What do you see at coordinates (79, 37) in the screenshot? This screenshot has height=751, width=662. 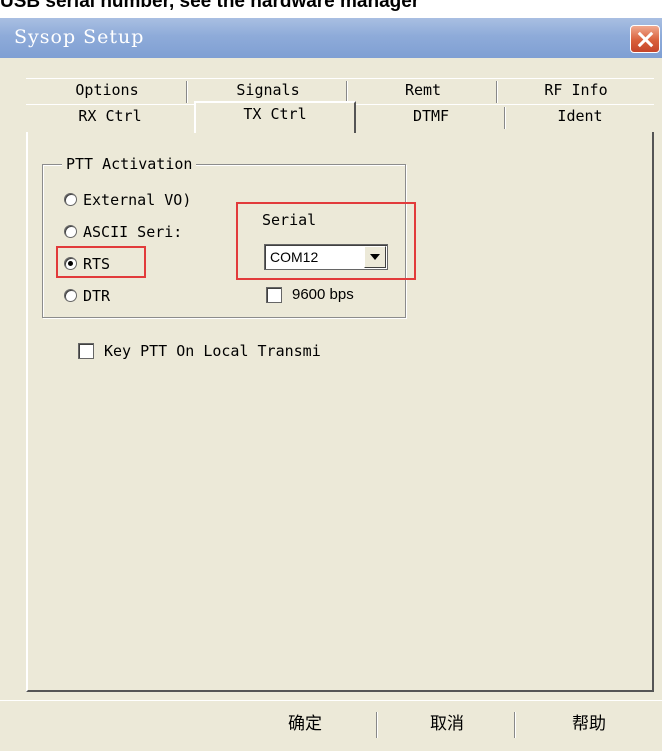 I see `window-title: Sysop Setup` at bounding box center [79, 37].